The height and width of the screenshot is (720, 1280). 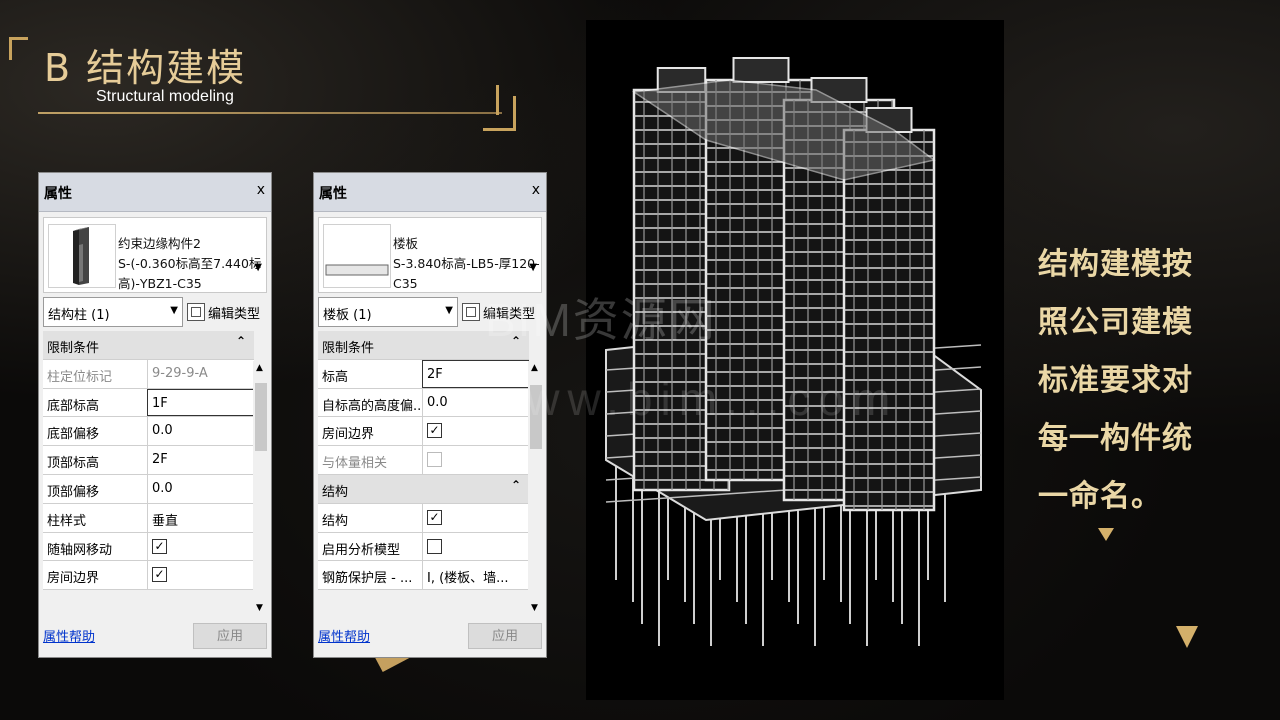 What do you see at coordinates (79, 315) in the screenshot?
I see `instance-filter-value: 结构柱 (1)` at bounding box center [79, 315].